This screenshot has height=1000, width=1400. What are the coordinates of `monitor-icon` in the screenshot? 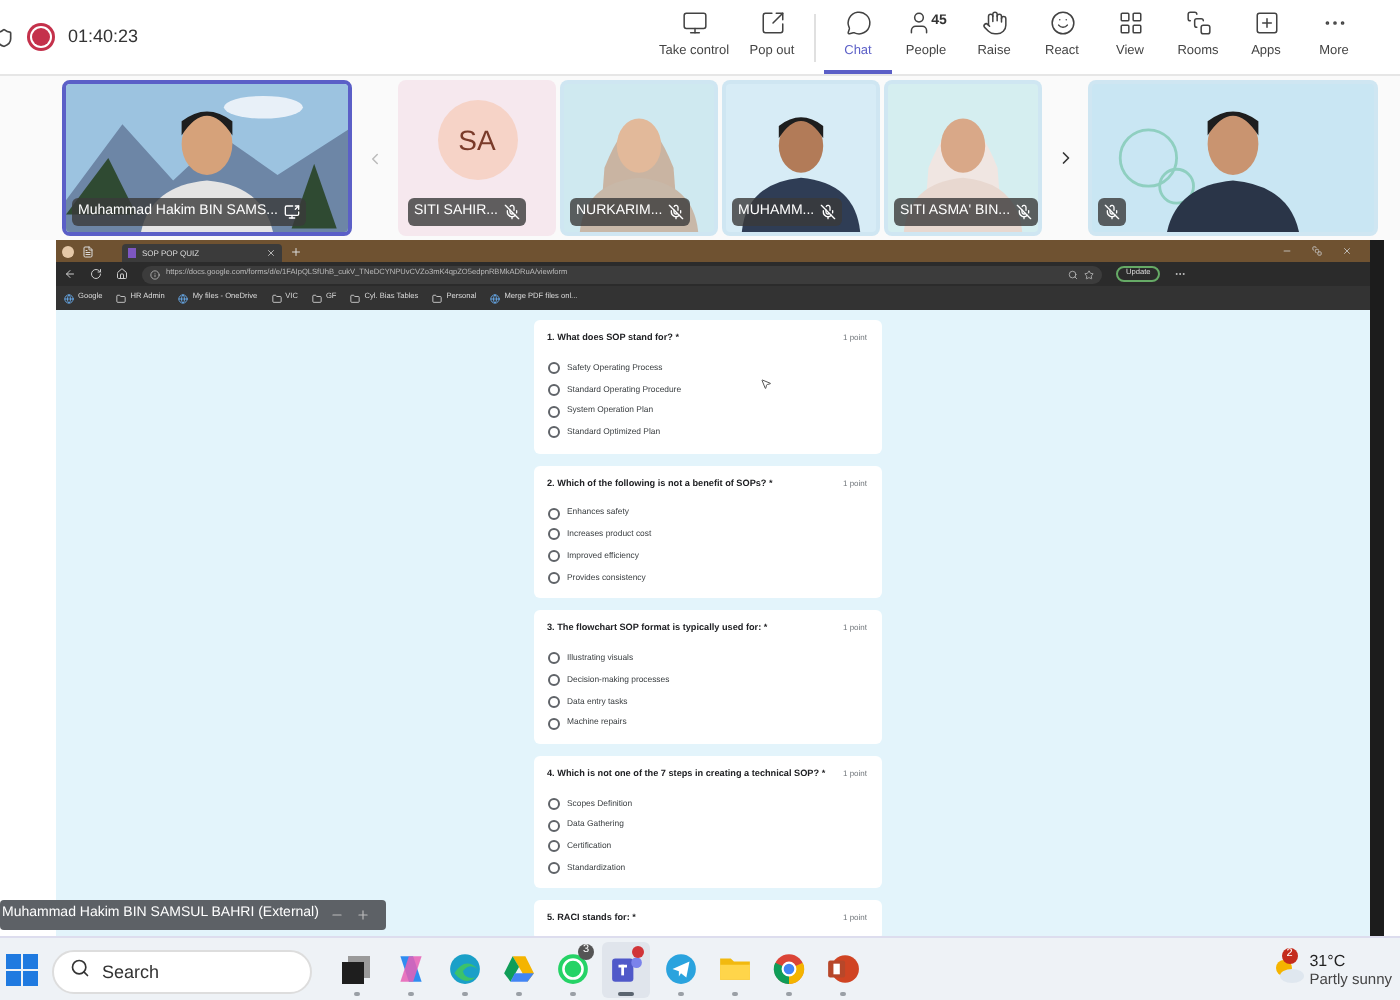 It's located at (694, 22).